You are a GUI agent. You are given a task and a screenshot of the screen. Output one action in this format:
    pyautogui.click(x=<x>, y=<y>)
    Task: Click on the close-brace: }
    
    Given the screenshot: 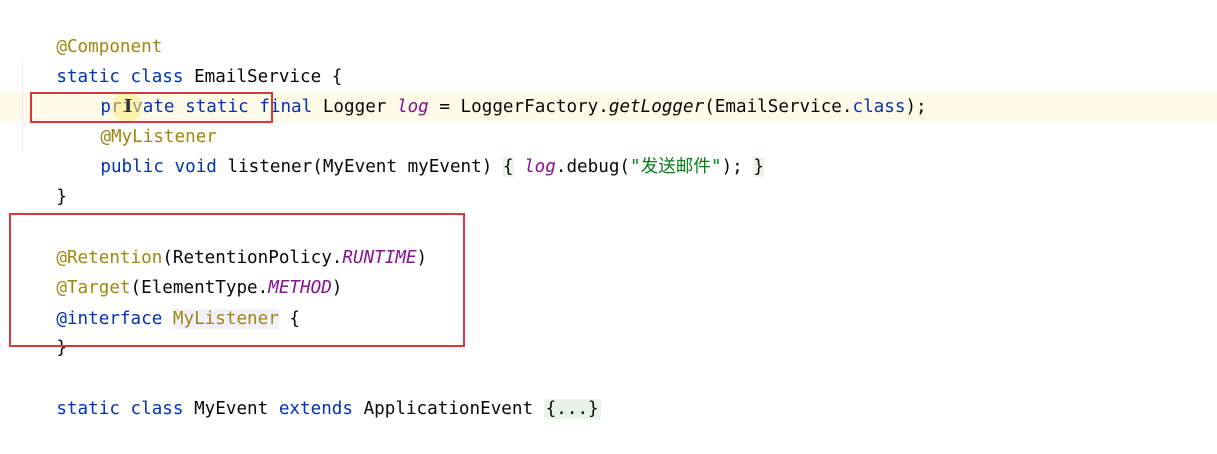 What is the action you would take?
    pyautogui.click(x=61, y=197)
    